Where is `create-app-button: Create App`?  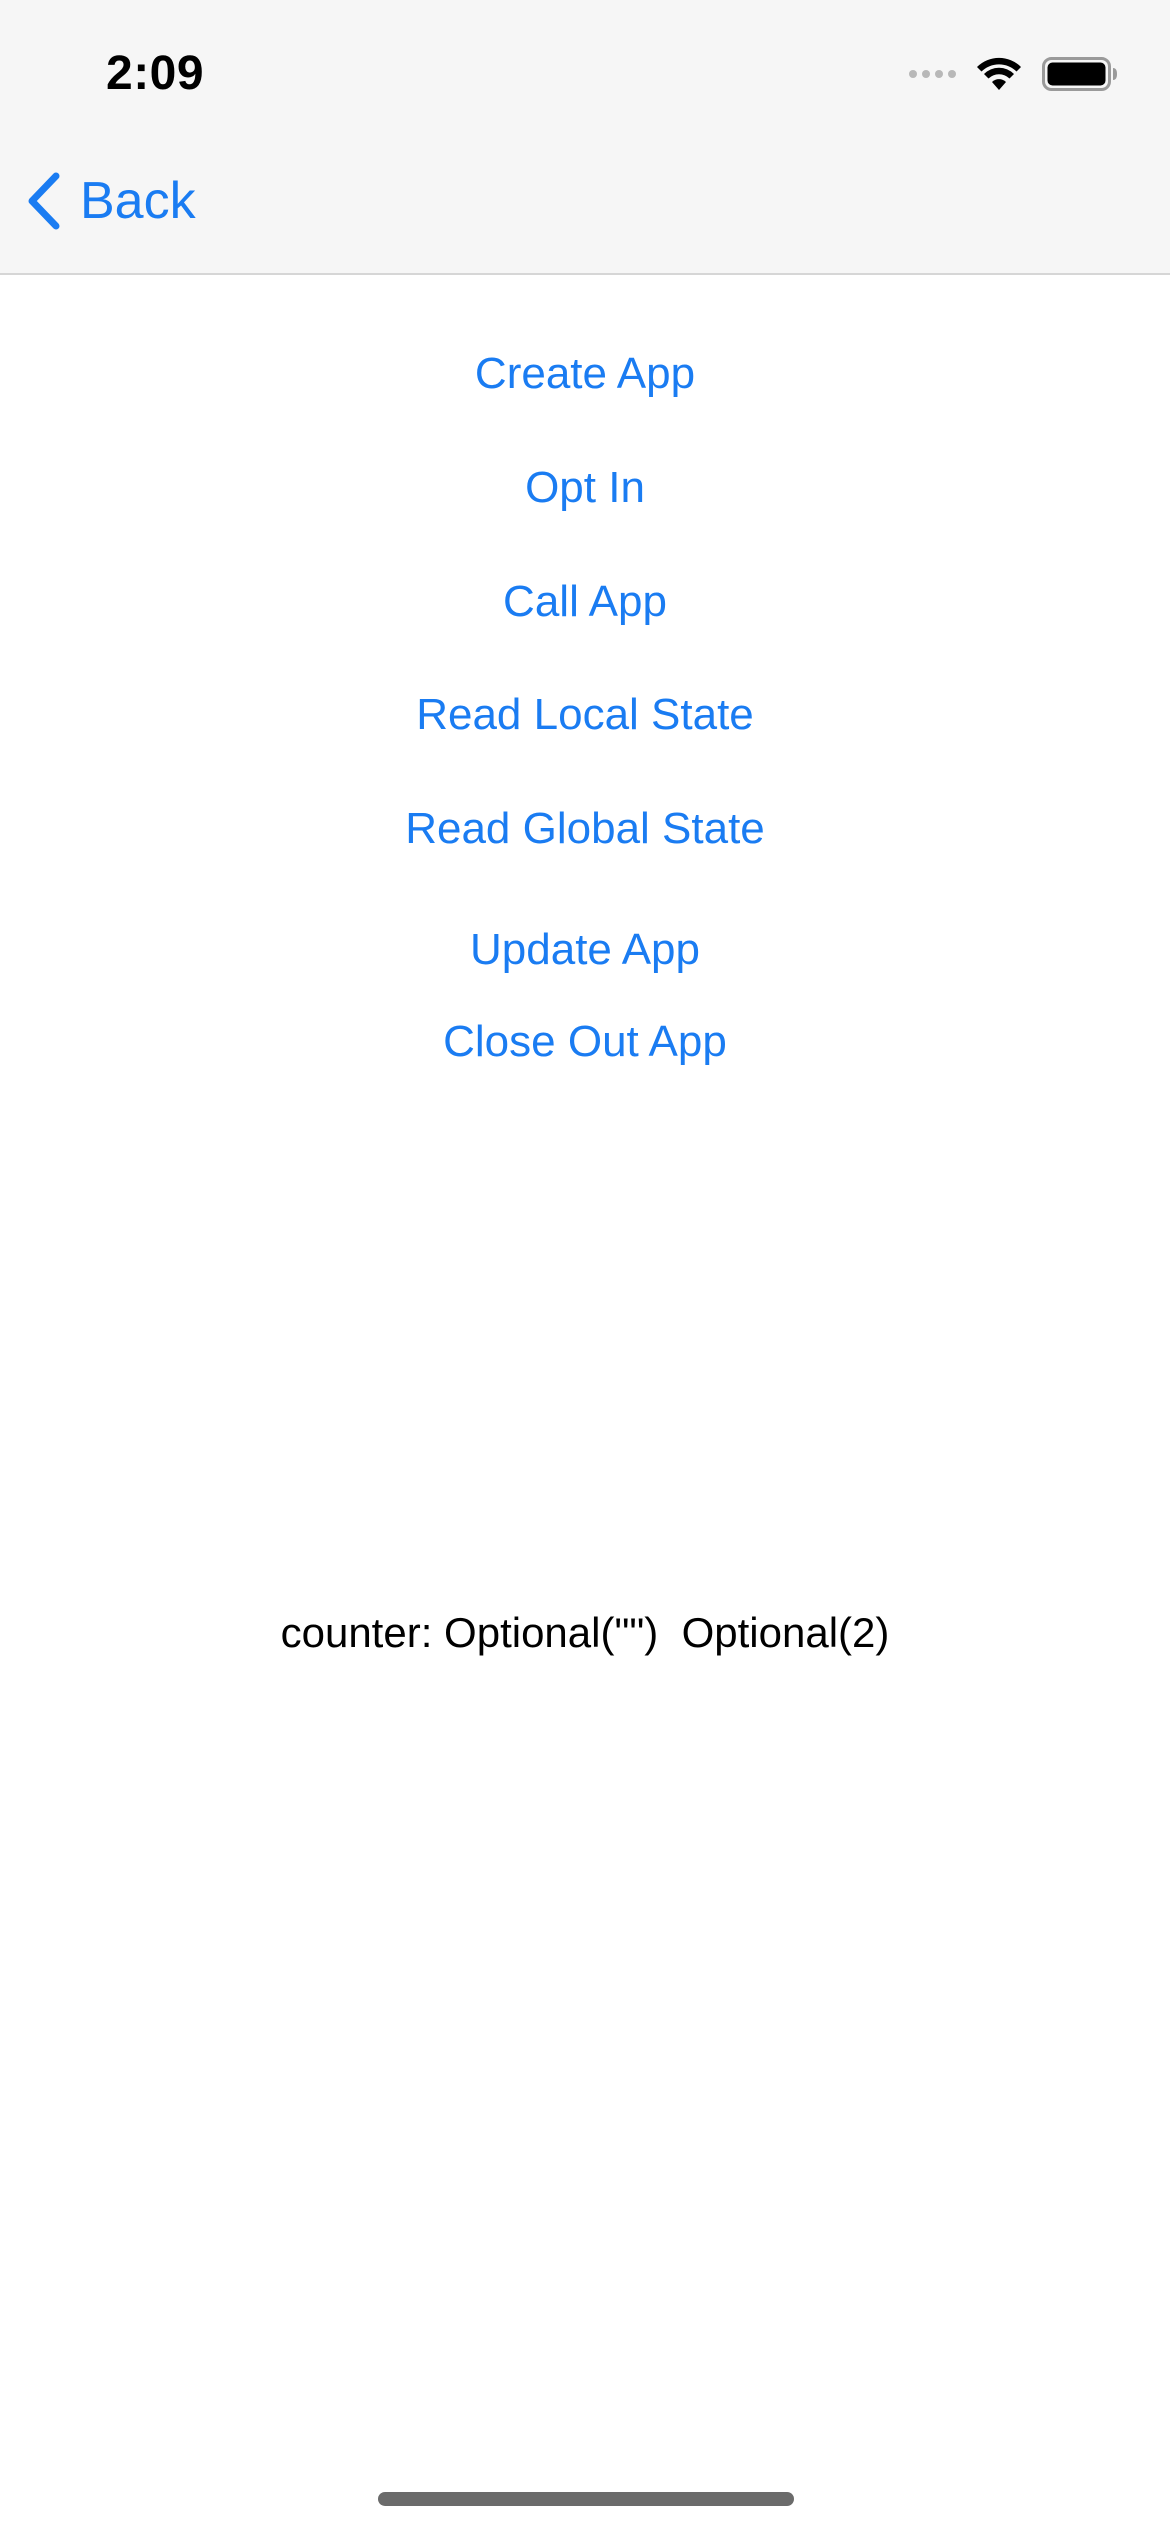 create-app-button: Create App is located at coordinates (585, 374).